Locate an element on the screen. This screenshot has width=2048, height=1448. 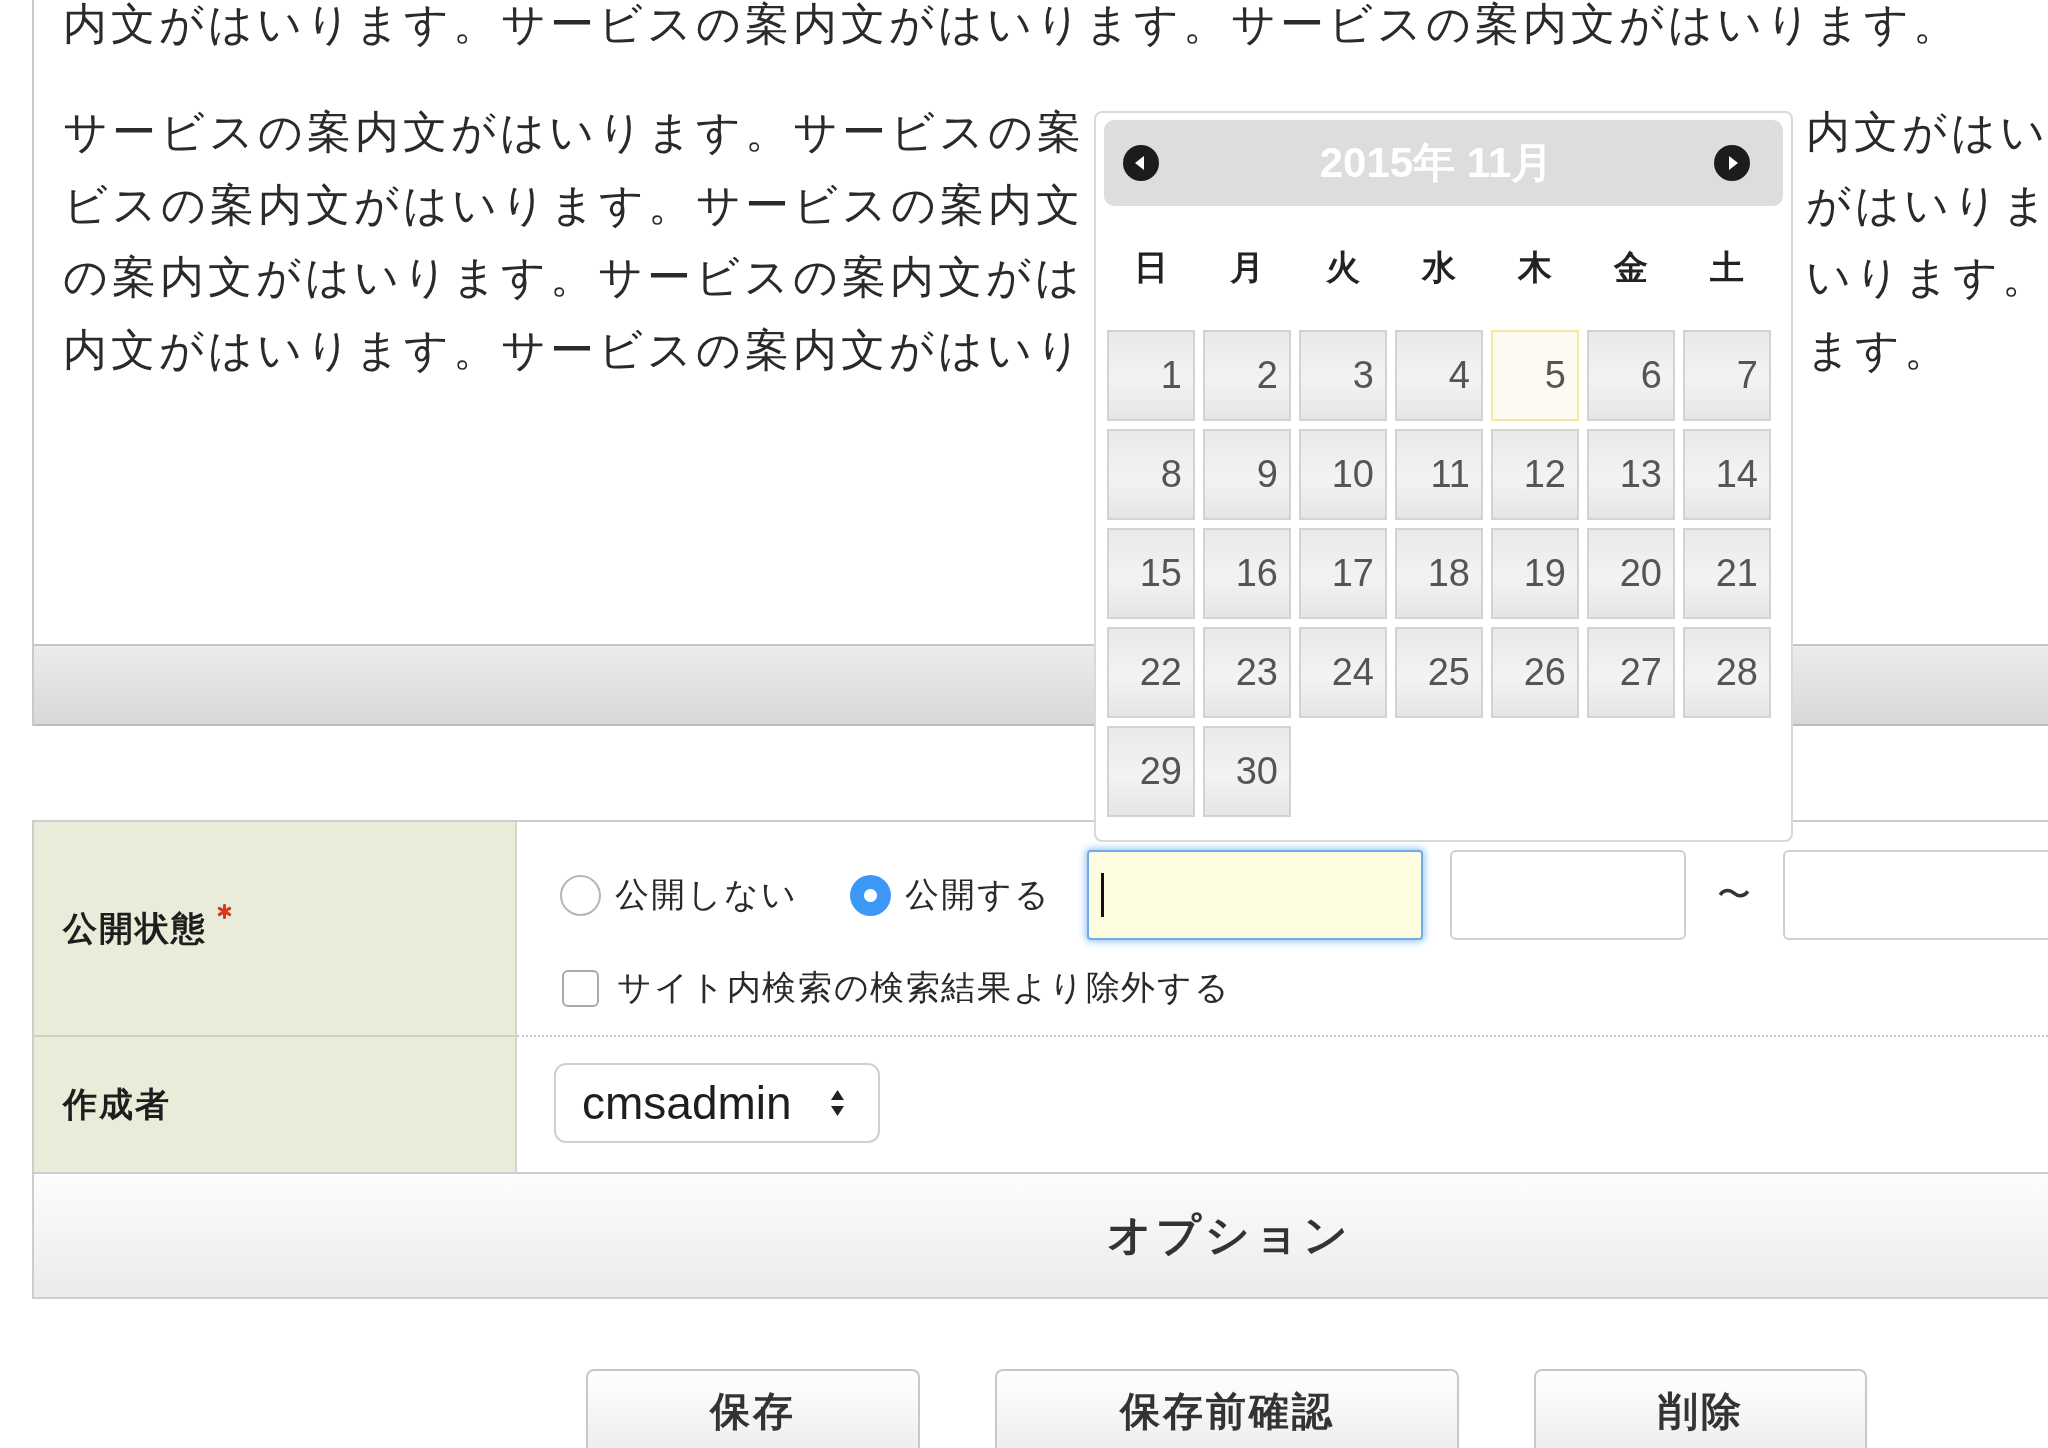
calendar-day: 24 is located at coordinates (1343, 672).